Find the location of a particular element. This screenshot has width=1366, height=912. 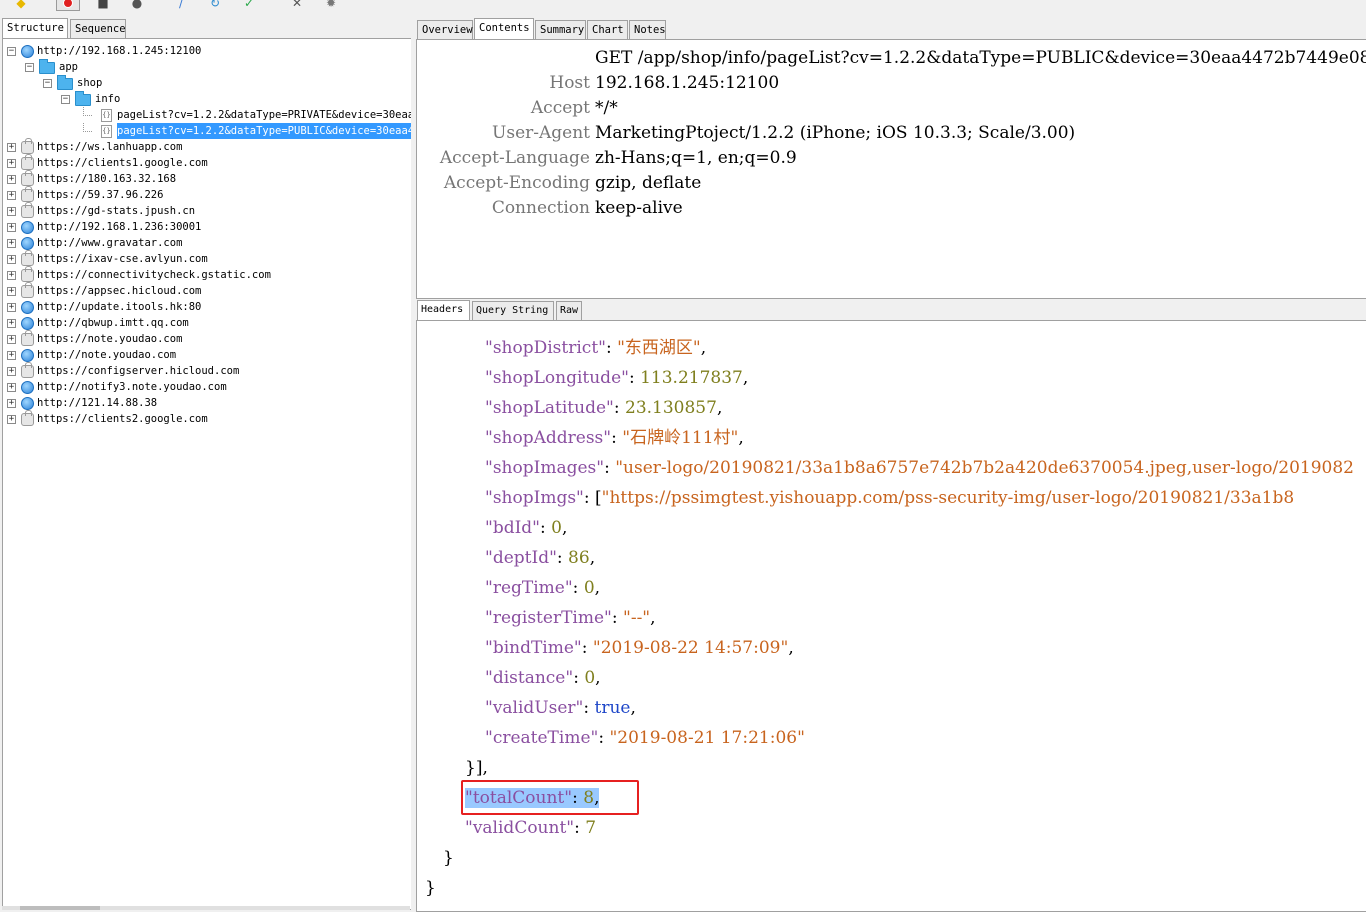

tree-item-label: http://notify3.note.youdao.com is located at coordinates (132, 387).